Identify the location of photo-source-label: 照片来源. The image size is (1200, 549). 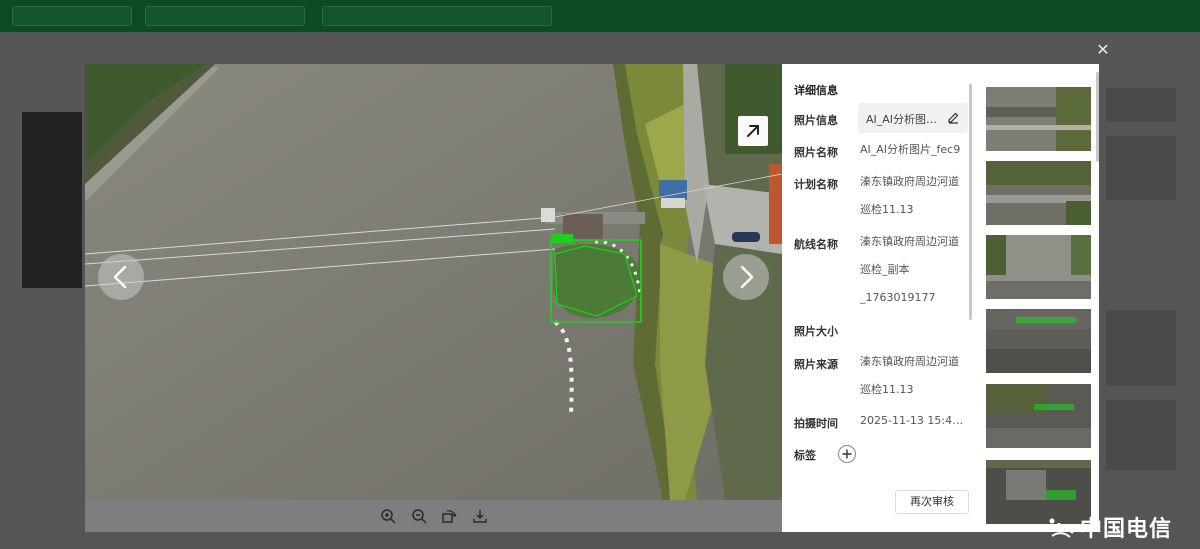
(816, 364).